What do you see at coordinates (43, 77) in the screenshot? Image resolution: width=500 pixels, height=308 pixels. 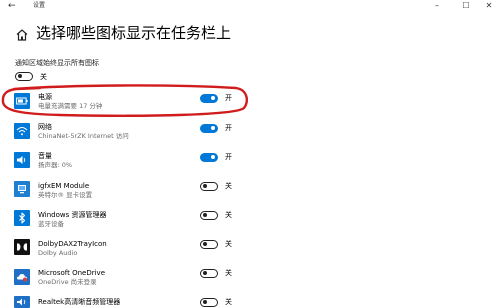 I see `always-show-state: 关` at bounding box center [43, 77].